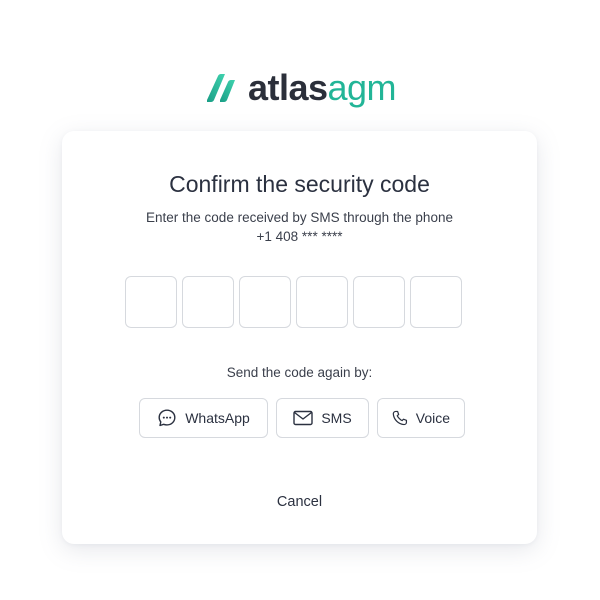 This screenshot has height=600, width=600. Describe the element at coordinates (293, 302) in the screenshot. I see `code-input-group` at that location.